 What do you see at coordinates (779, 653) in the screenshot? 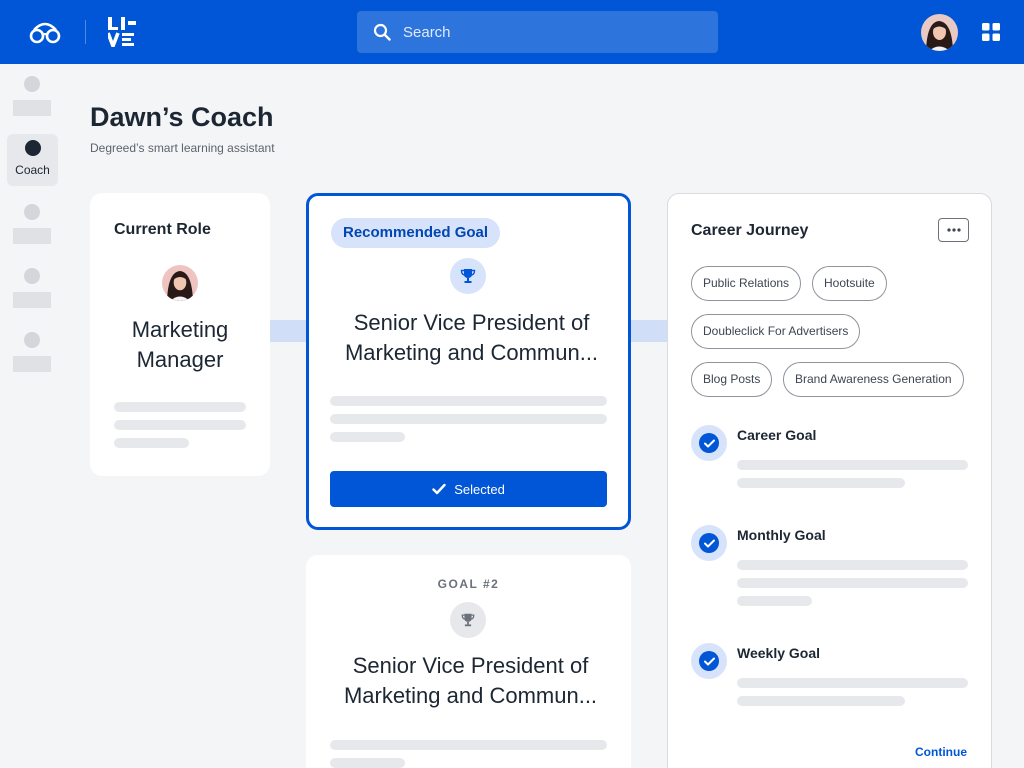
I see `weekly-goal-label: Weekly Goal` at bounding box center [779, 653].